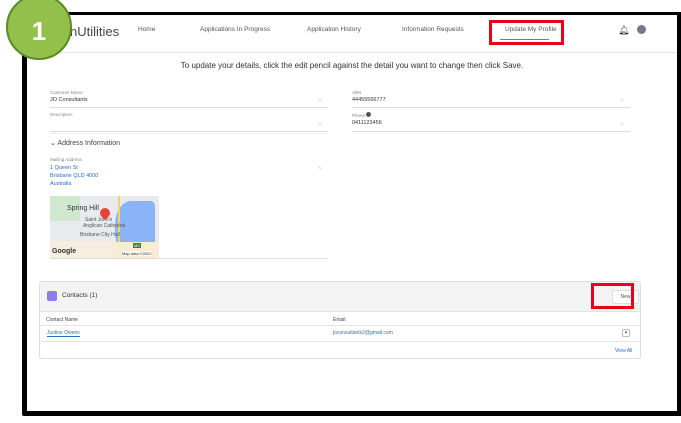  I want to click on bell-icon: 🔔︎, so click(623, 30).